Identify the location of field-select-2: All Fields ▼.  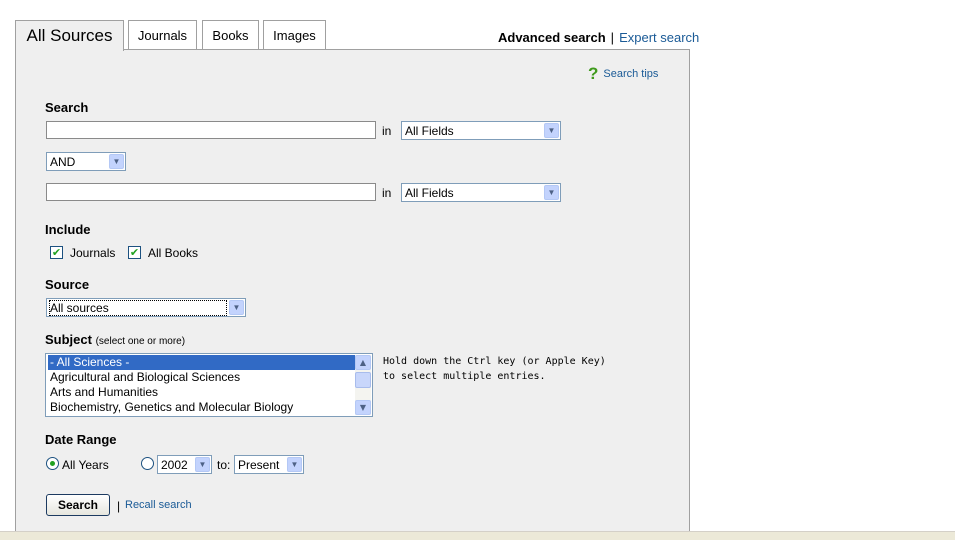
(481, 192).